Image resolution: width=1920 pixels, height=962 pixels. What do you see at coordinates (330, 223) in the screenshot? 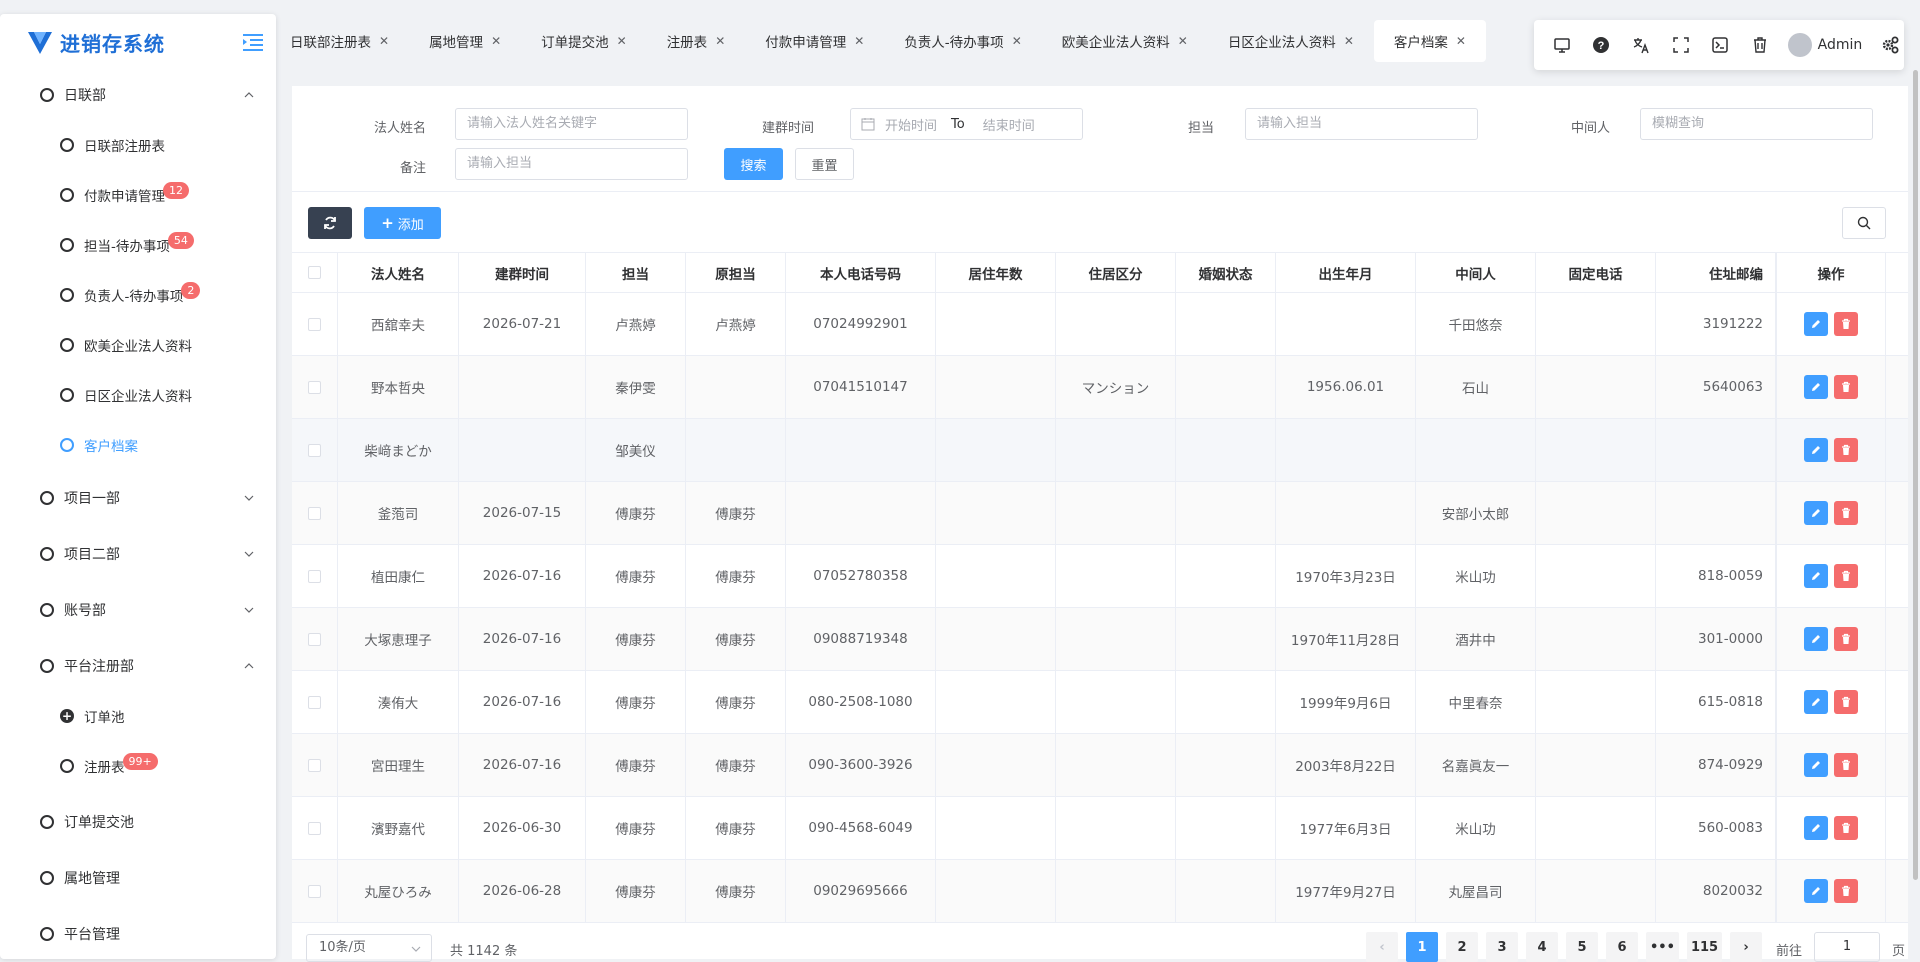
I see `refresh-button` at bounding box center [330, 223].